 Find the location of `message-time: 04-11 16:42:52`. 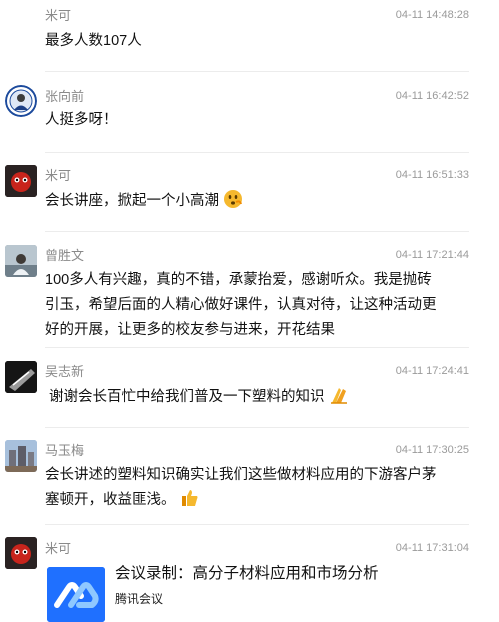

message-time: 04-11 16:42:52 is located at coordinates (432, 96).